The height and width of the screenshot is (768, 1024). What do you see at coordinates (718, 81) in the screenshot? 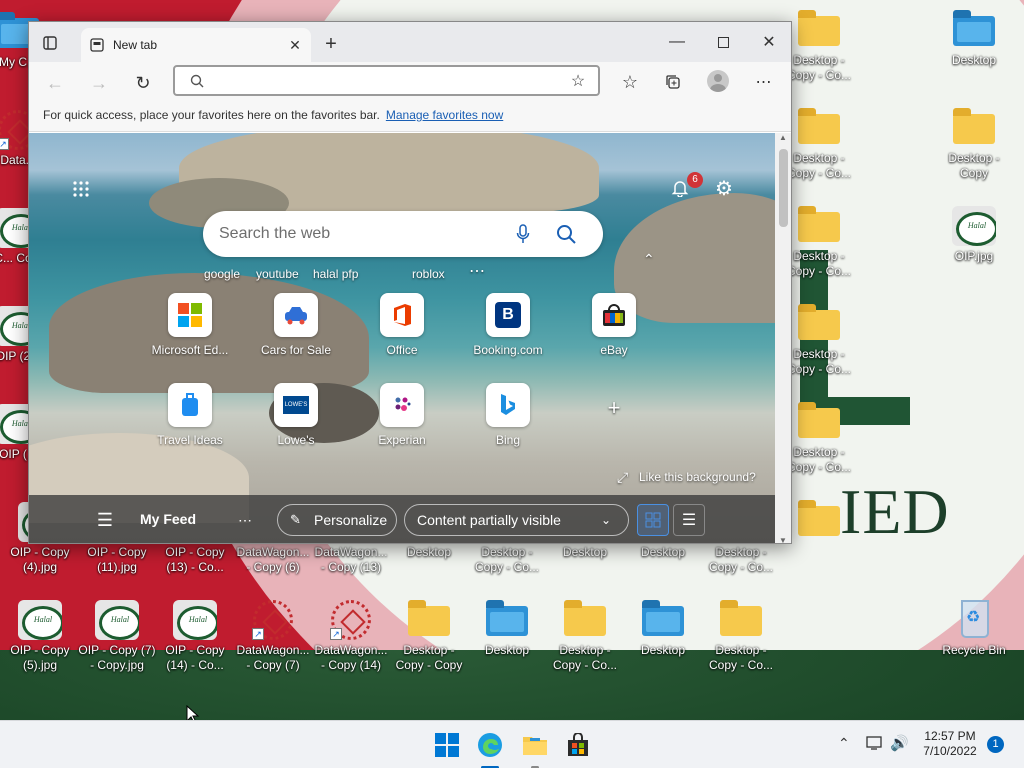
I see `profile-avatar-icon` at bounding box center [718, 81].